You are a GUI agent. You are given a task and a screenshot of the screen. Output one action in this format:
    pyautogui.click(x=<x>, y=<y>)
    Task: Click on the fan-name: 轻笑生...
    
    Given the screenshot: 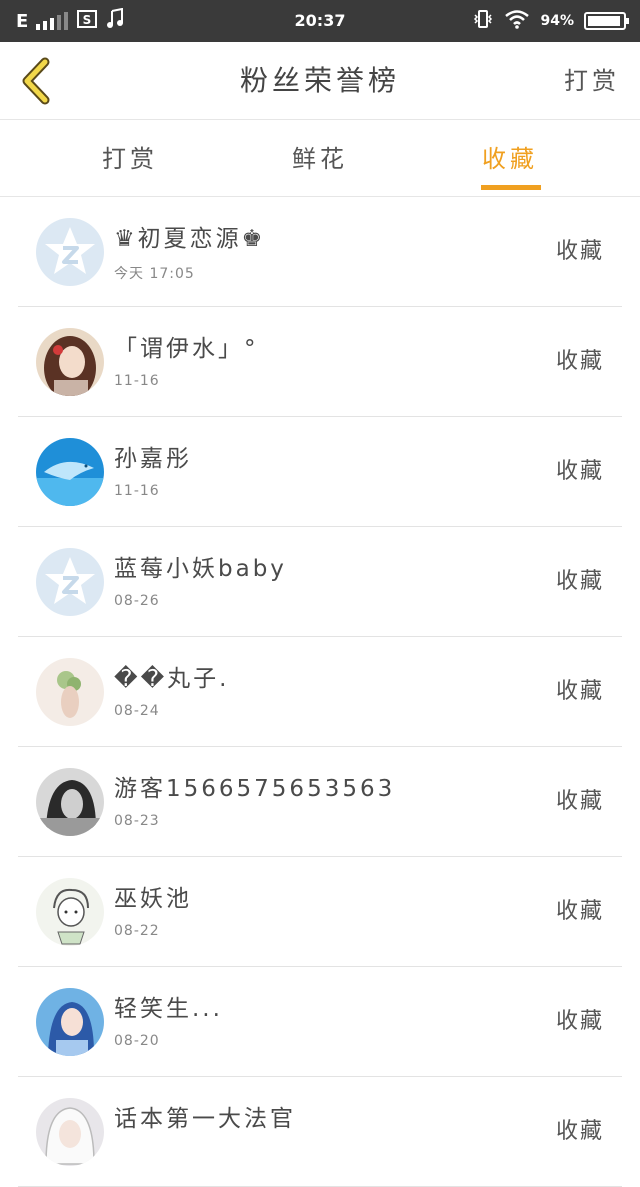 What is the action you would take?
    pyautogui.click(x=168, y=1009)
    